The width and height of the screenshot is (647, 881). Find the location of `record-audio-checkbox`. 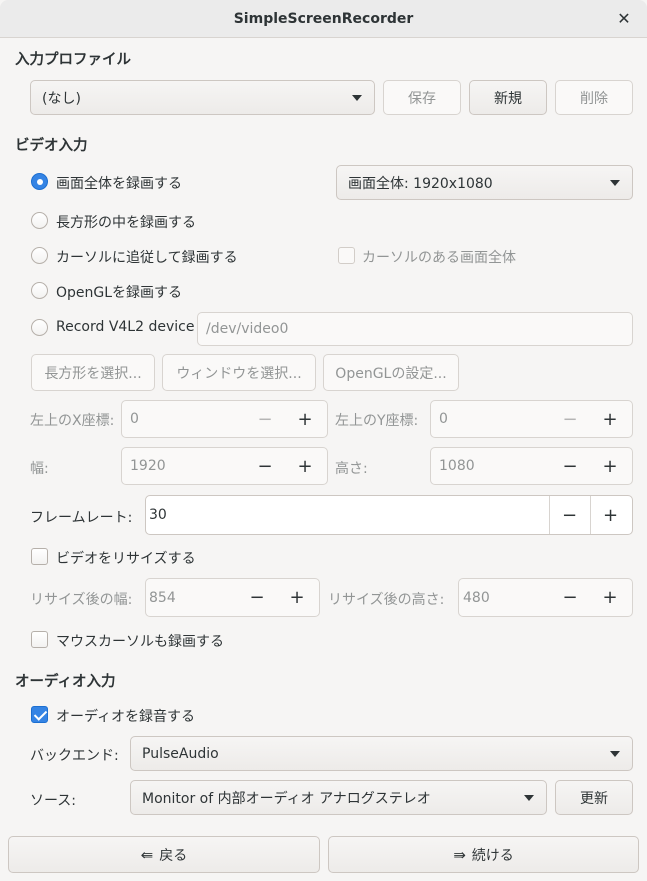

record-audio-checkbox is located at coordinates (39, 714).